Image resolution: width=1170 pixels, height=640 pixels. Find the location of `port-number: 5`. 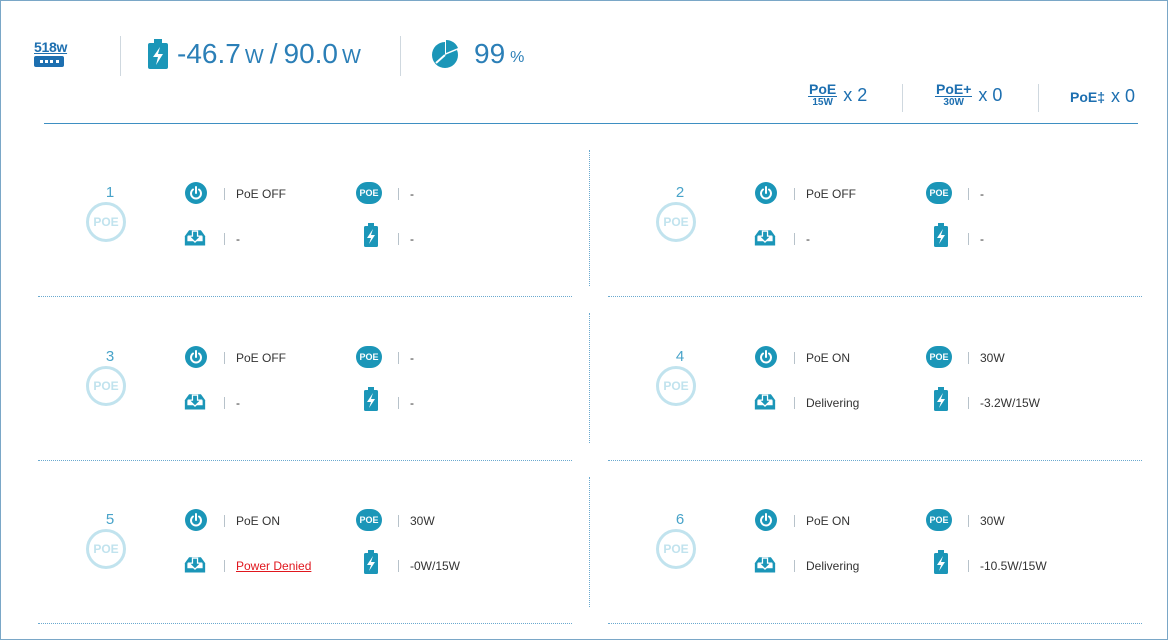

port-number: 5 is located at coordinates (110, 519).